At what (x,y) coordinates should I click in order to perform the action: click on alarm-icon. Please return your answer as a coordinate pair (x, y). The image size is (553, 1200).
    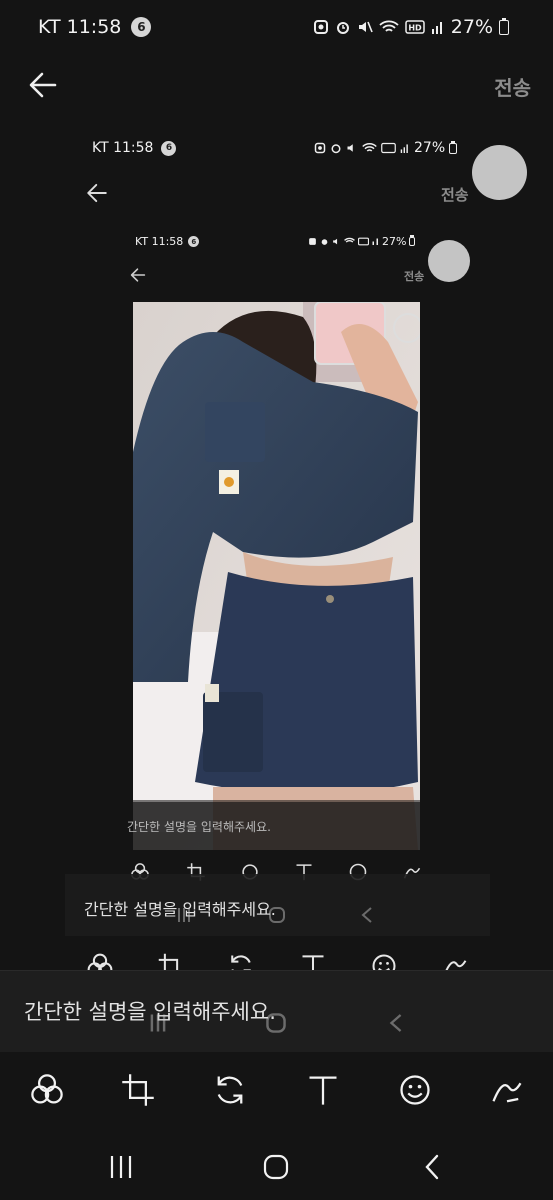
    Looking at the image, I should click on (342, 28).